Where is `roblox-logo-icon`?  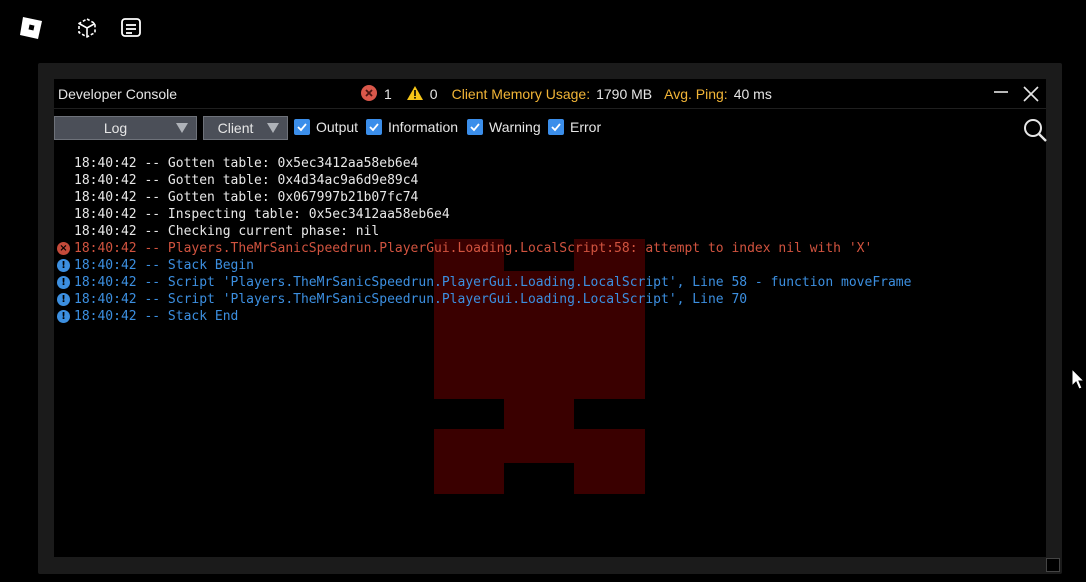 roblox-logo-icon is located at coordinates (31, 28).